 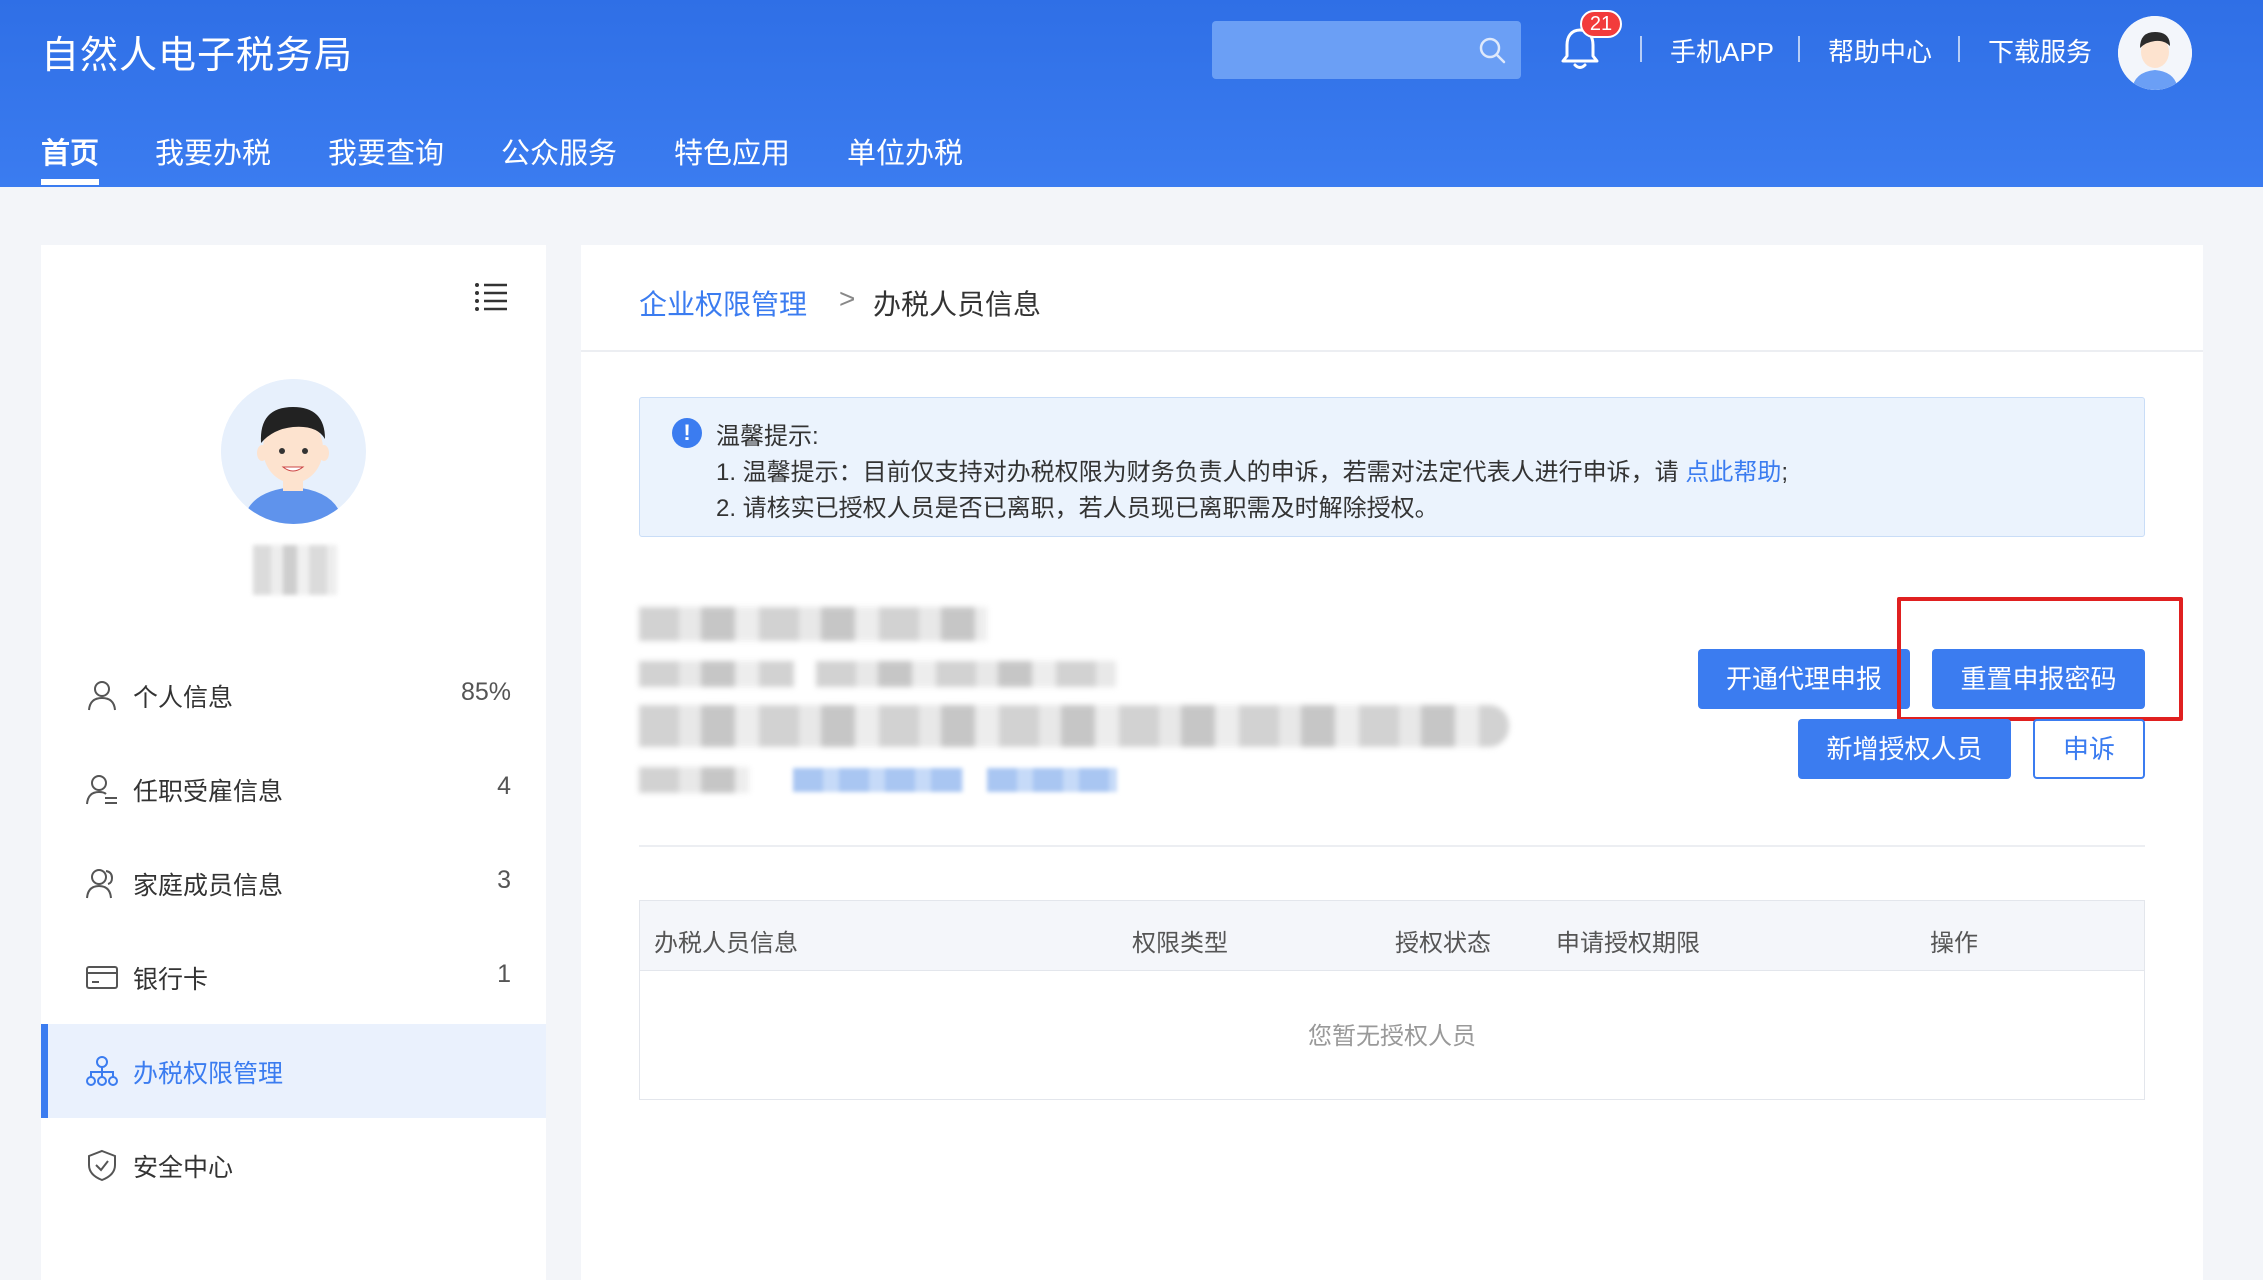 I want to click on sidebar-item-personal-info: 个人信息 85%, so click(x=293, y=695).